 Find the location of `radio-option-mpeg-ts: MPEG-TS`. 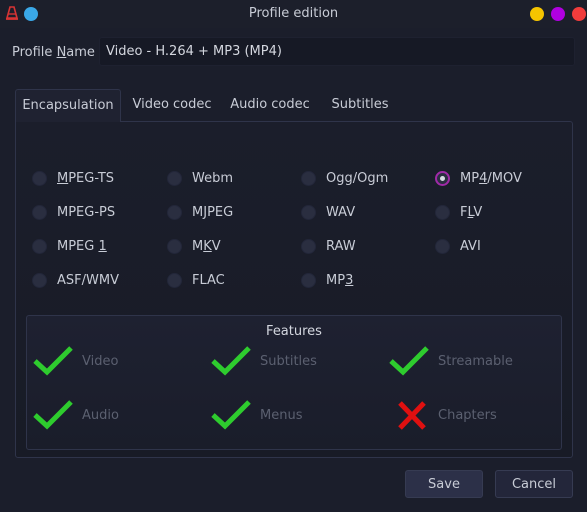

radio-option-mpeg-ts: MPEG-TS is located at coordinates (73, 178).